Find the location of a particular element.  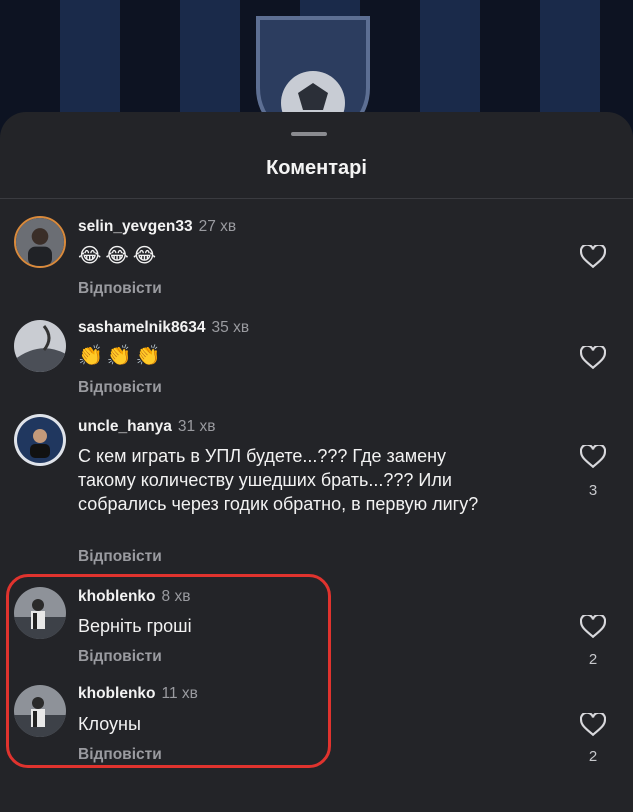

sheet-title: Коментарі is located at coordinates (316, 168).